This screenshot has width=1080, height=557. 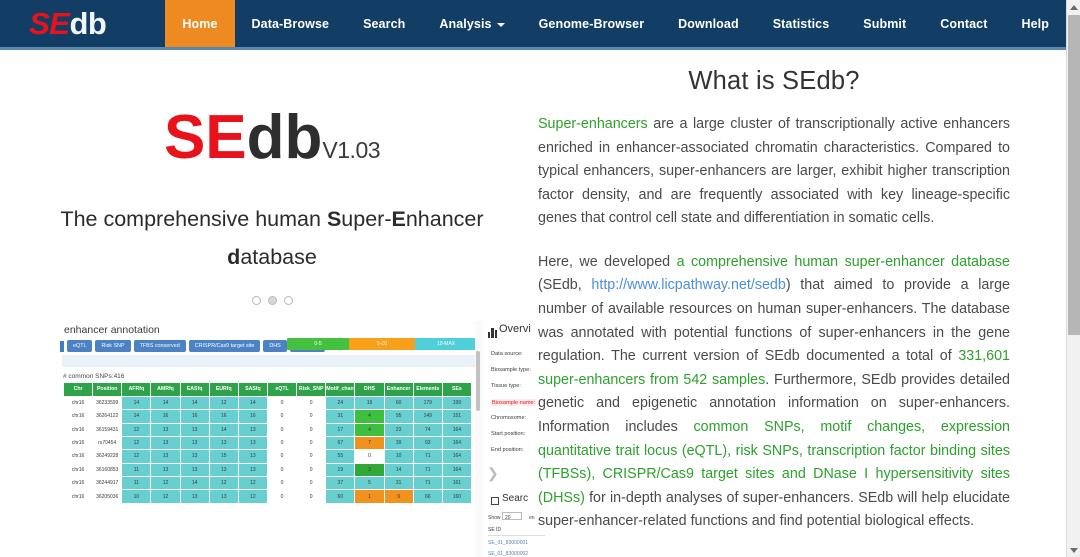 I want to click on nav-item-submit: Submit, so click(x=884, y=23).